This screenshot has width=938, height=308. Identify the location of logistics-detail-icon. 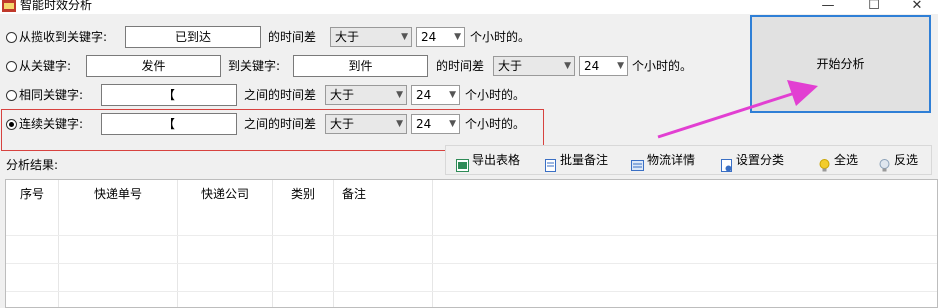
(637, 162).